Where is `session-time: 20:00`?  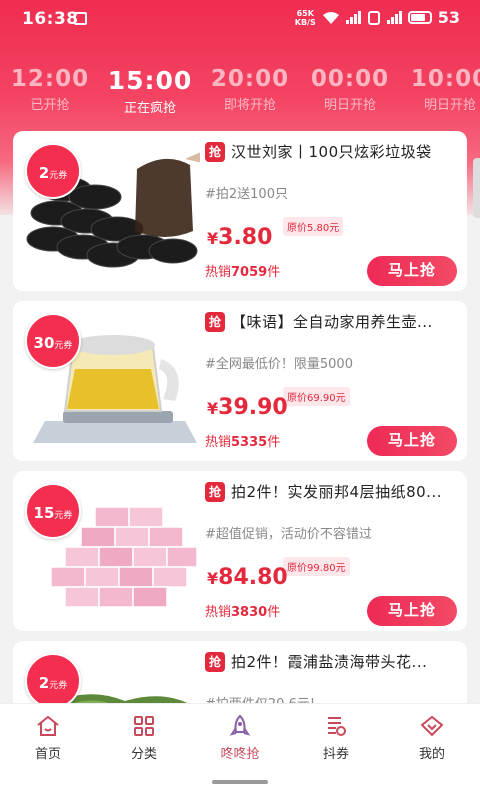 session-time: 20:00 is located at coordinates (250, 79).